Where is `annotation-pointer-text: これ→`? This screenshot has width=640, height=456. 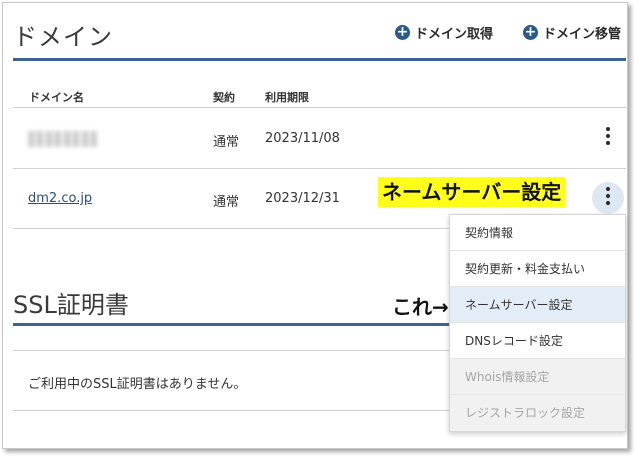 annotation-pointer-text: これ→ is located at coordinates (420, 307).